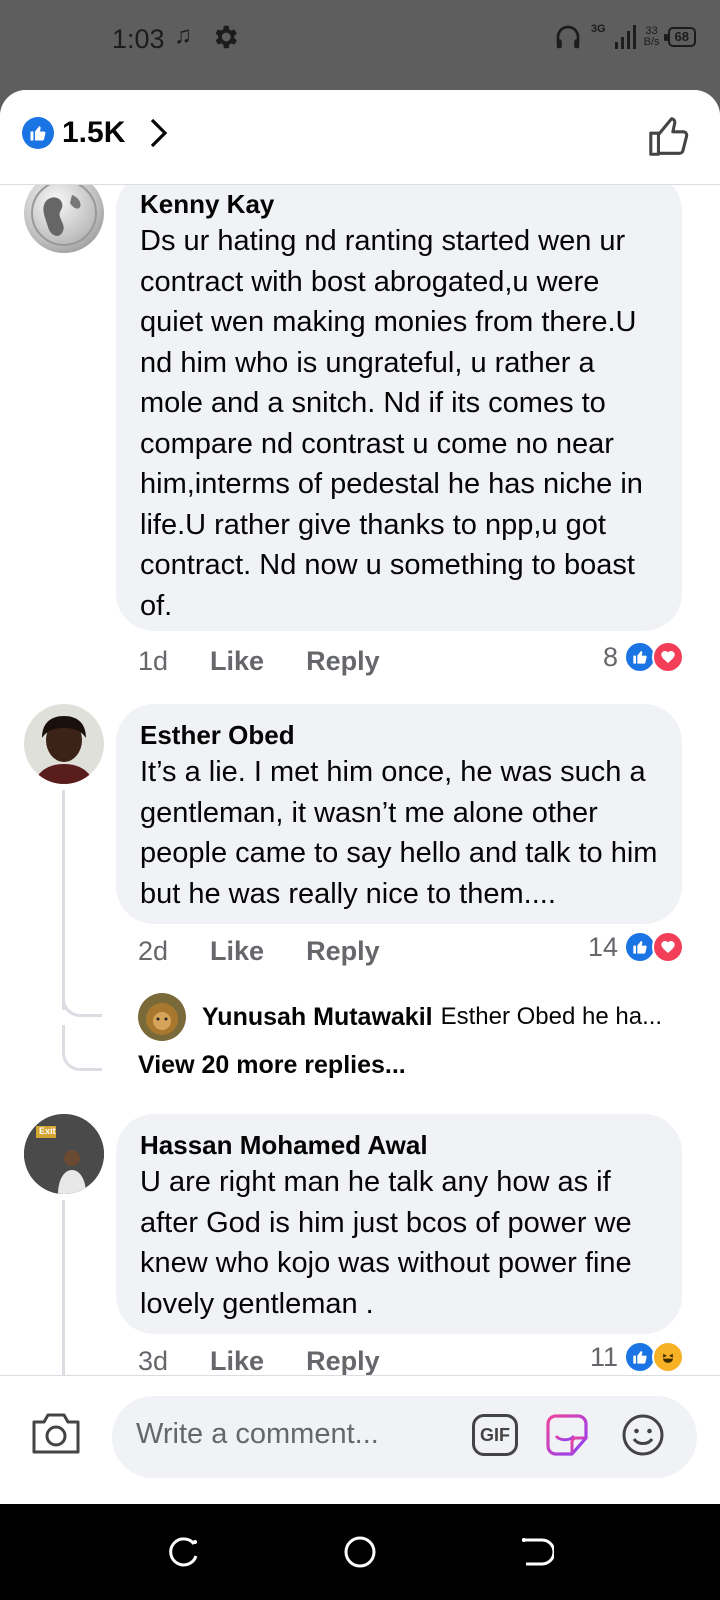  Describe the element at coordinates (679, 37) in the screenshot. I see `battery-indicator: 68` at that location.